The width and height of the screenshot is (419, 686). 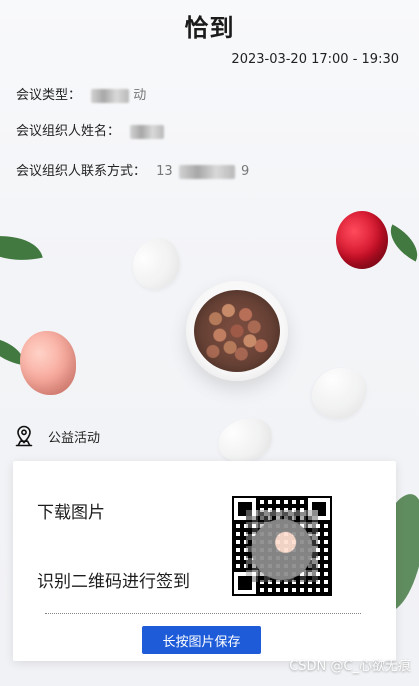 What do you see at coordinates (164, 171) in the screenshot?
I see `organizer-contact-visible-prefix: 13` at bounding box center [164, 171].